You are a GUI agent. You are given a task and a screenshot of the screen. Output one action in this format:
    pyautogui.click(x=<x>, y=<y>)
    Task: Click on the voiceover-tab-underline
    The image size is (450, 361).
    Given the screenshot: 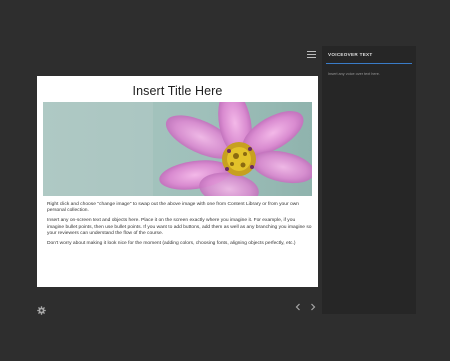 What is the action you would take?
    pyautogui.click(x=369, y=63)
    